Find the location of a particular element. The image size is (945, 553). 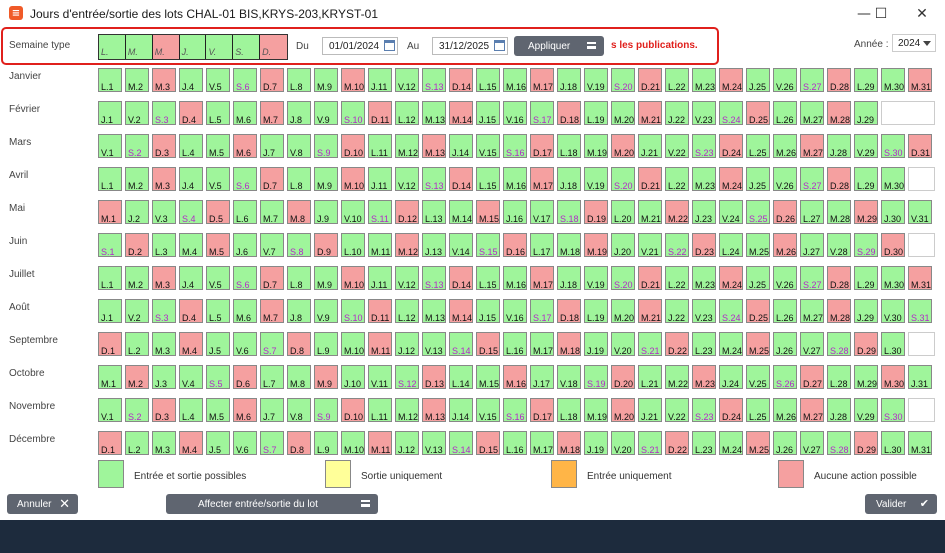

day-cell: D.14 is located at coordinates (461, 179).